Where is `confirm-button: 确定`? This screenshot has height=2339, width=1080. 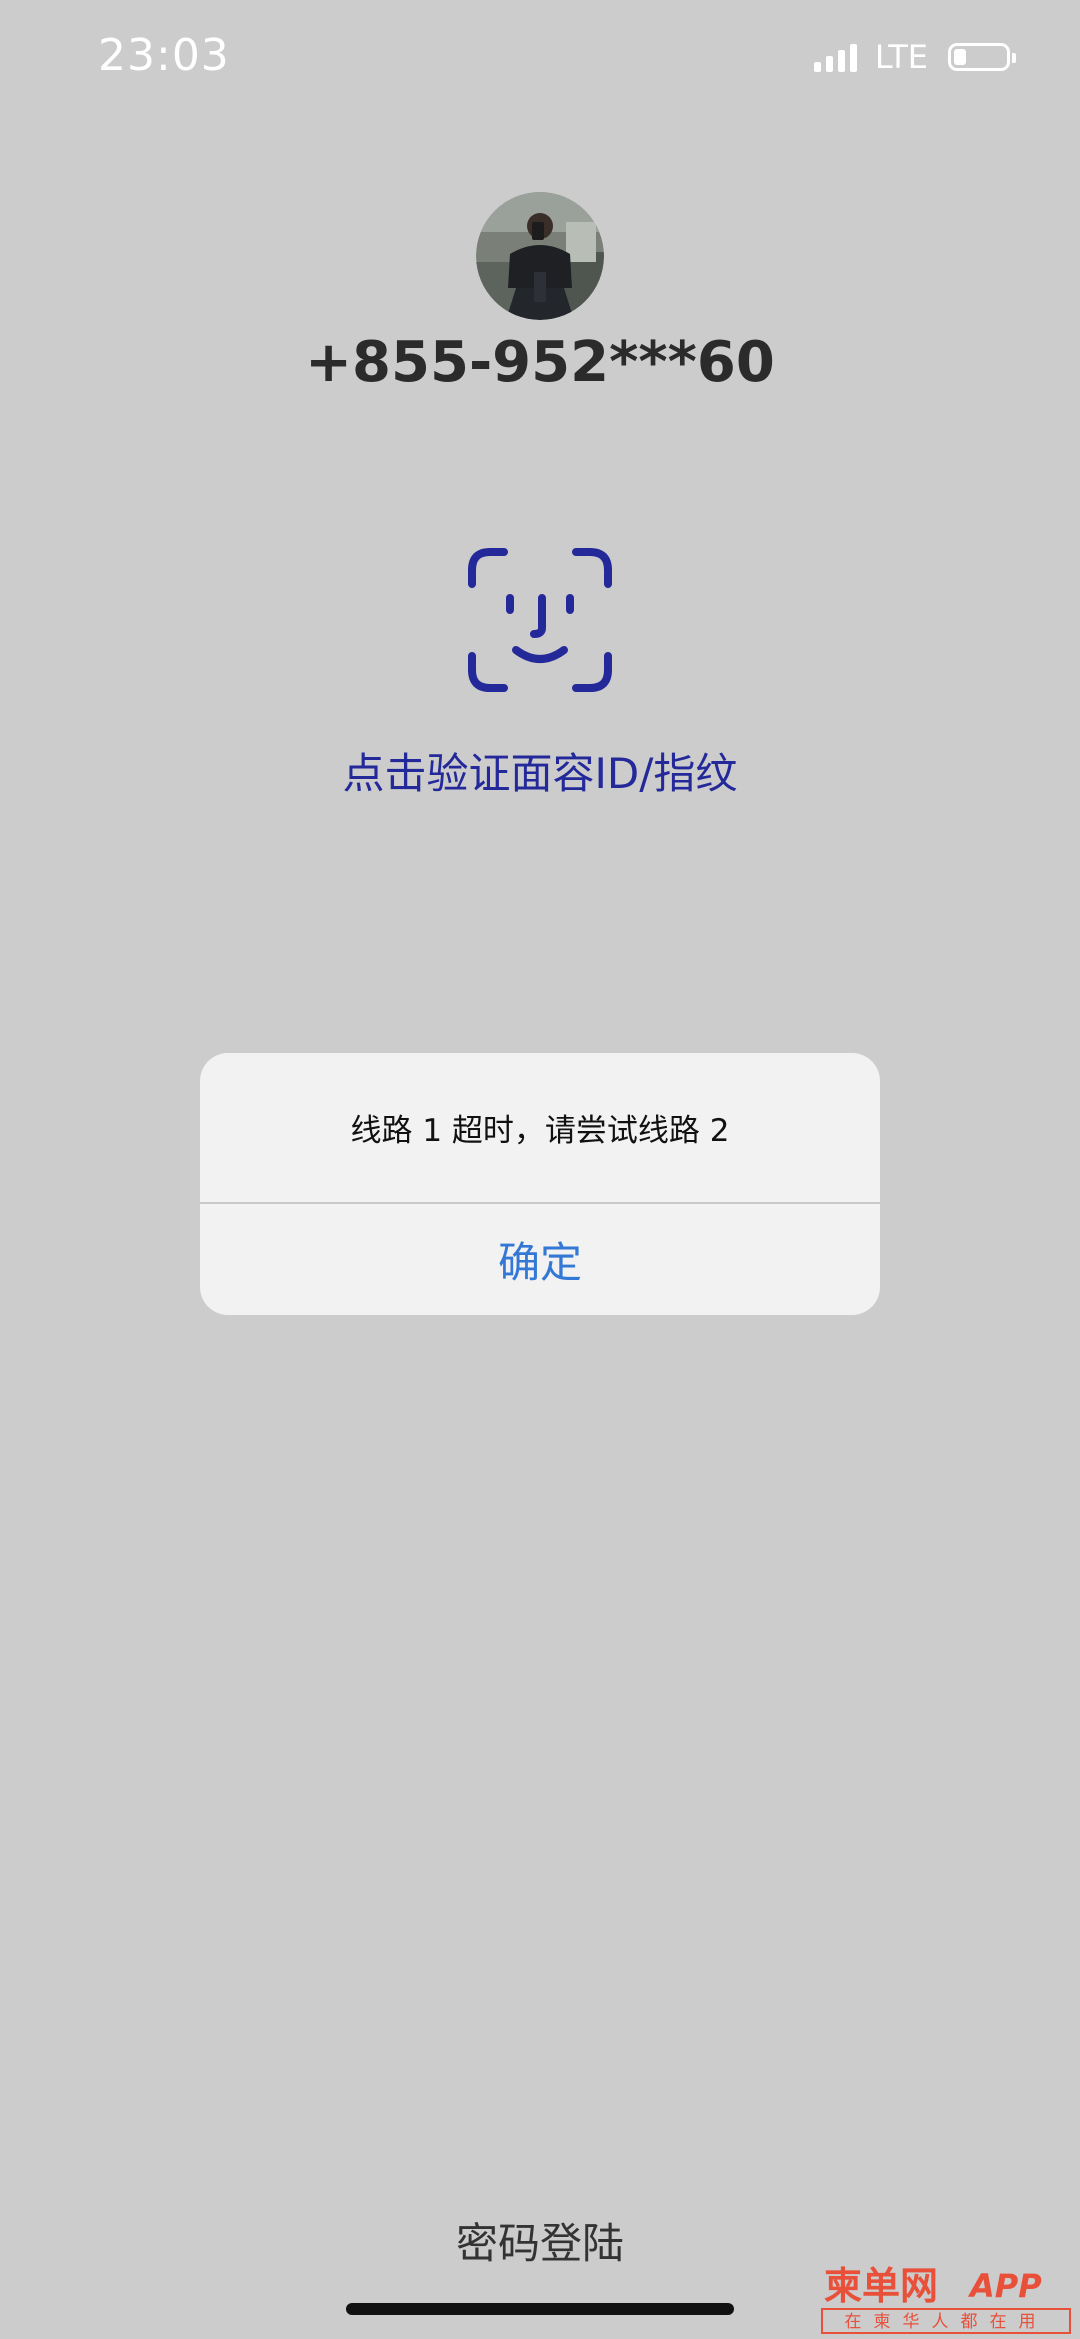
confirm-button: 确定 is located at coordinates (540, 1259).